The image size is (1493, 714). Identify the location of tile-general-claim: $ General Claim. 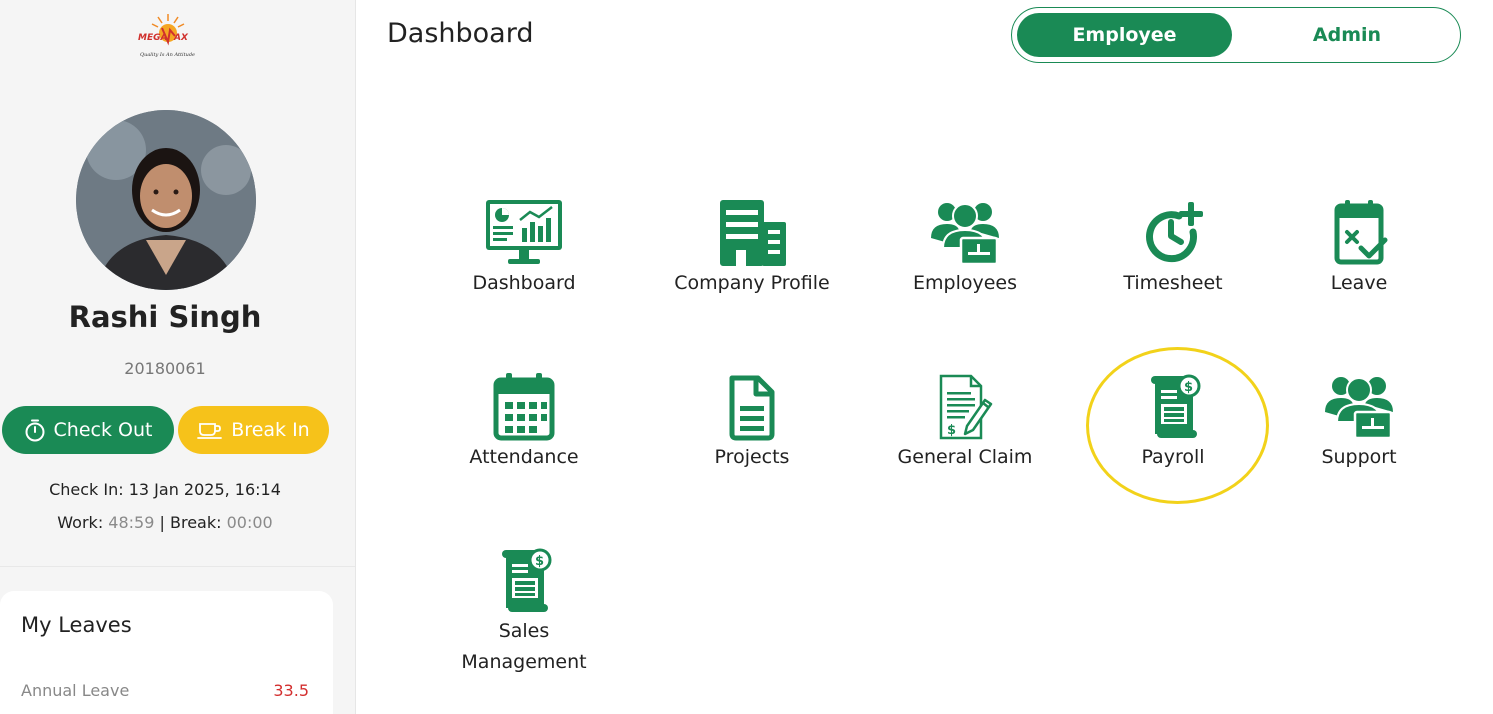
(965, 422).